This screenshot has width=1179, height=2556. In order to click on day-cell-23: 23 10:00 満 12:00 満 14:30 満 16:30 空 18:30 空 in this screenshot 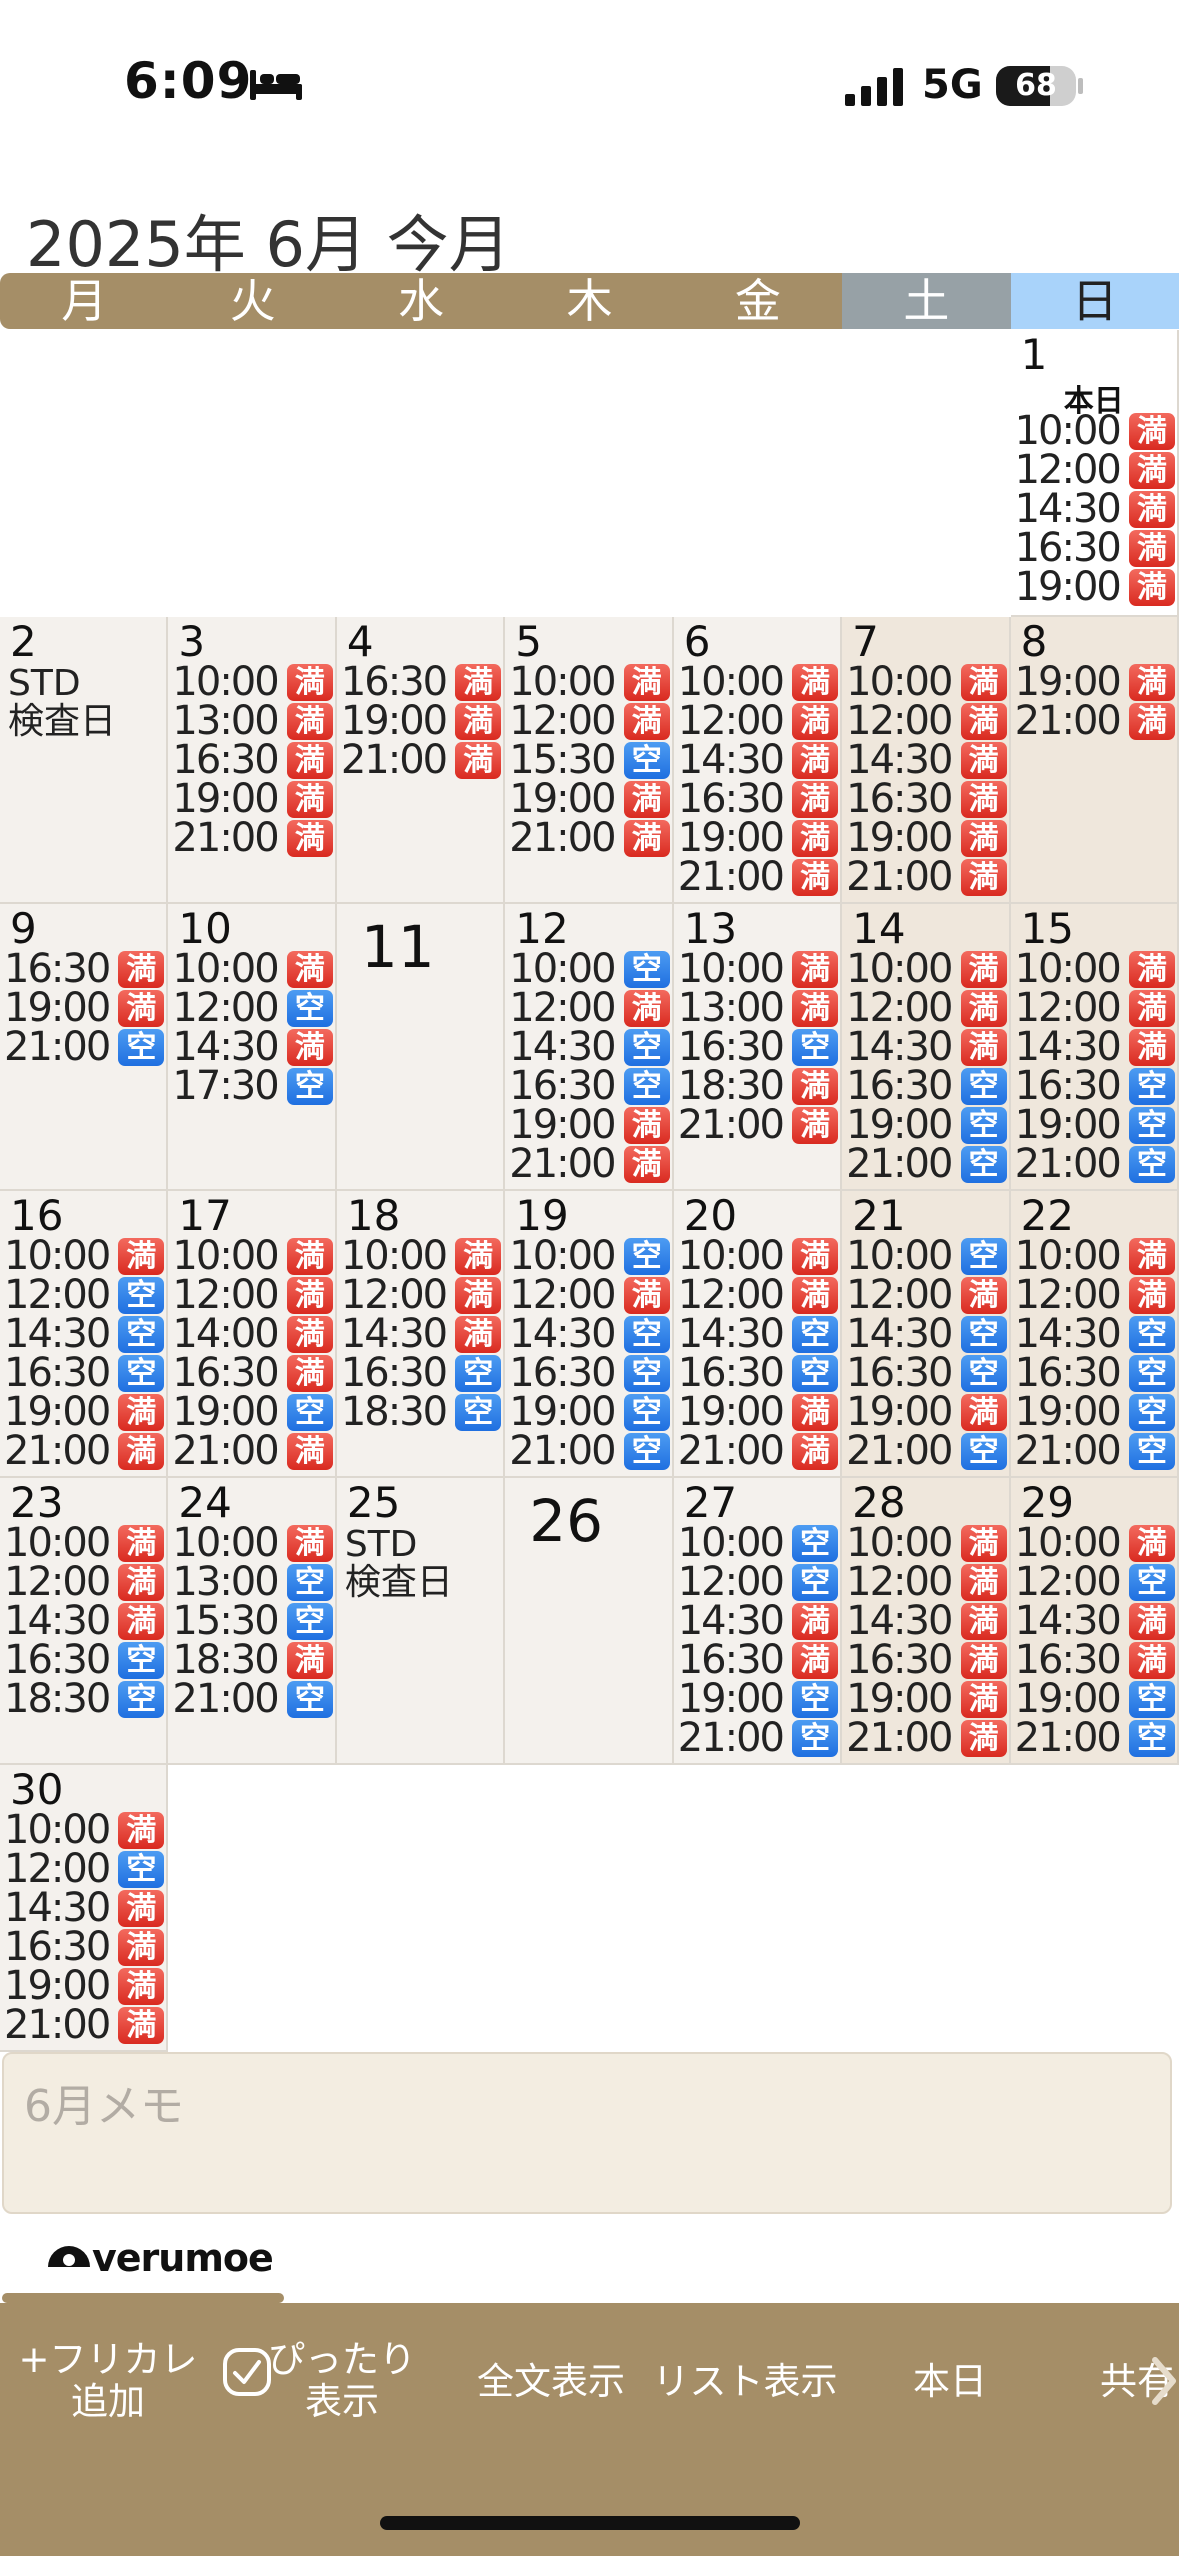, I will do `click(84, 1621)`.